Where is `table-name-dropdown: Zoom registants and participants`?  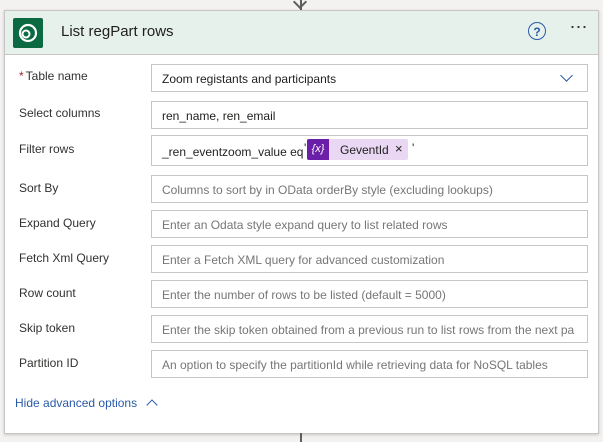
table-name-dropdown: Zoom registants and participants is located at coordinates (369, 78).